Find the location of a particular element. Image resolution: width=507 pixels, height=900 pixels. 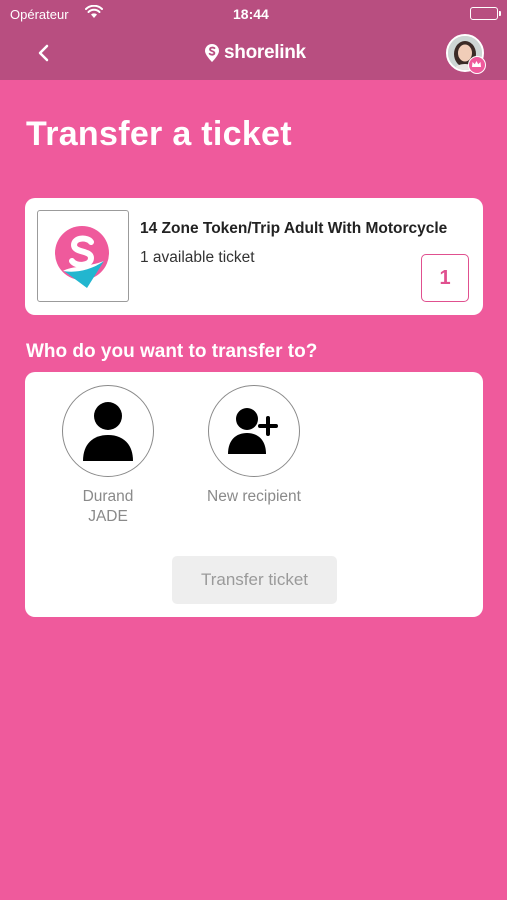

recipient-first-name: Durand is located at coordinates (108, 496).